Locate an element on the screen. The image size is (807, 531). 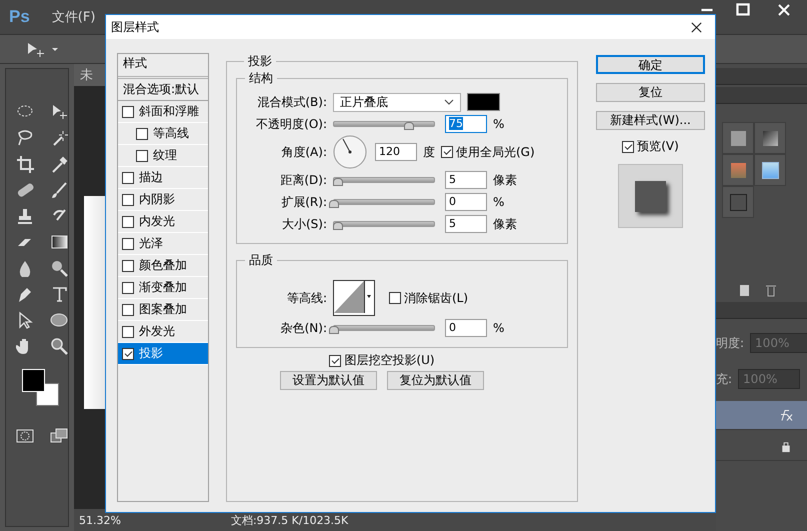
quick-mask-icon is located at coordinates (25, 436).